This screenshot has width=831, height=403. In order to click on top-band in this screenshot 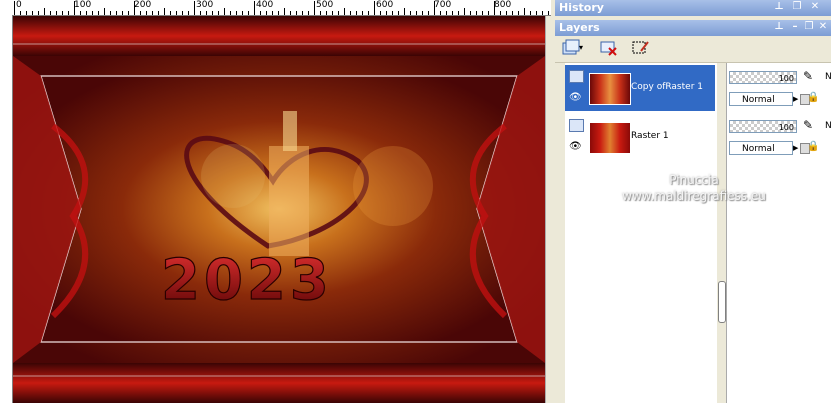, I will do `click(279, 36)`.